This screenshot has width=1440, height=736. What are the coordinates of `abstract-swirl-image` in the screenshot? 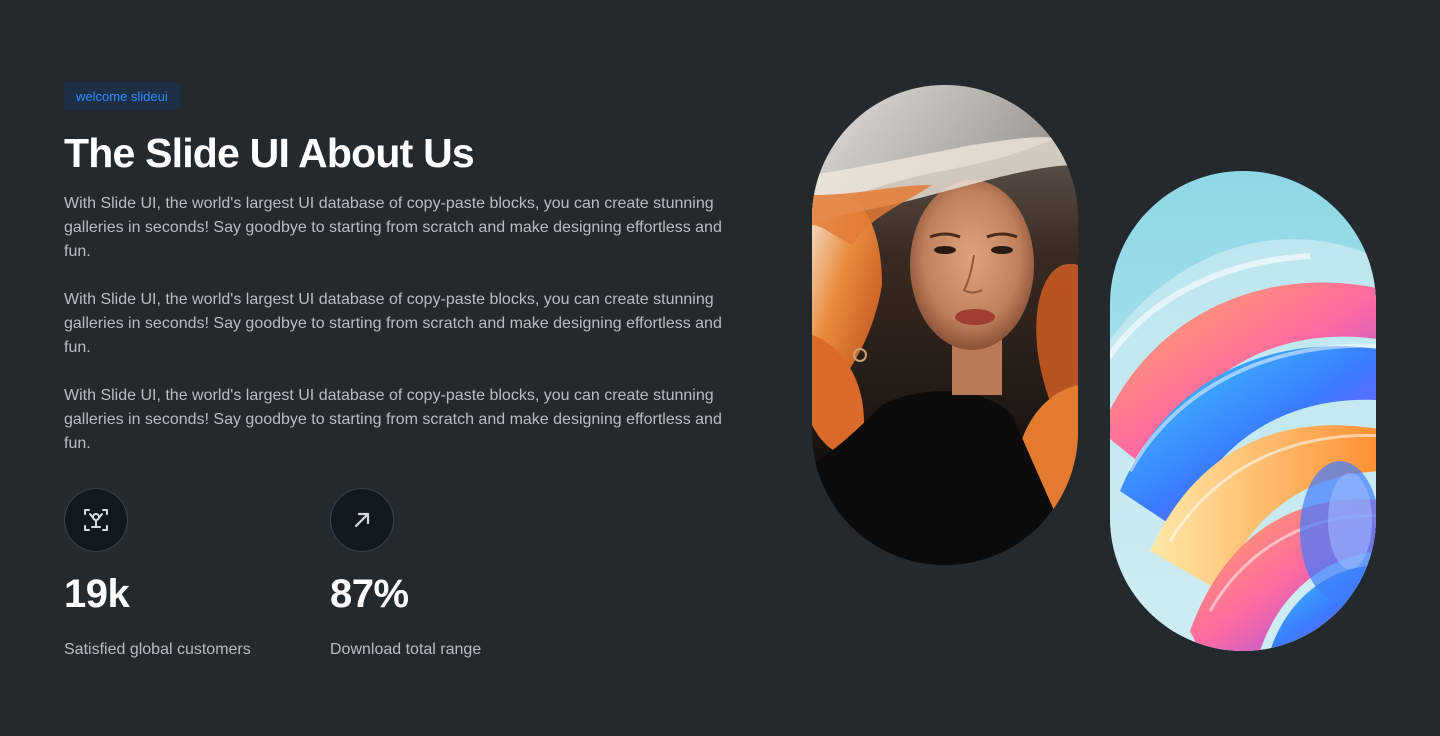 It's located at (1243, 411).